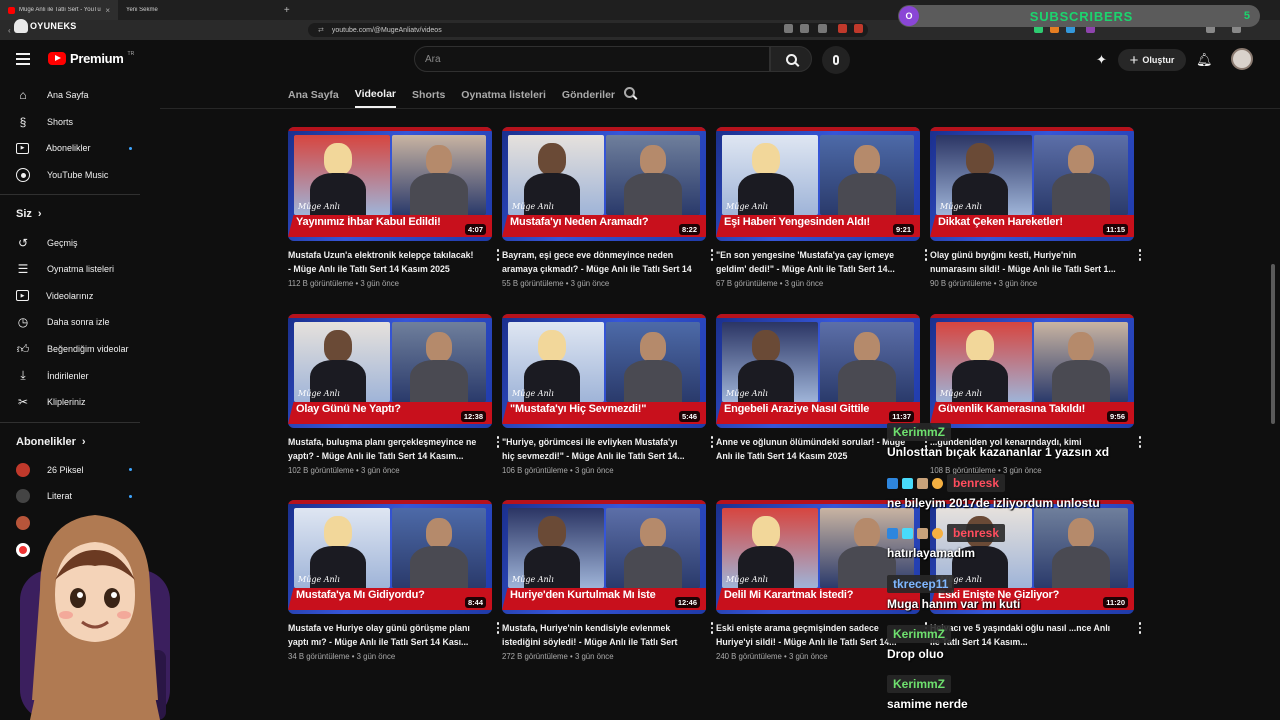  I want to click on extension-icon, so click(842, 28).